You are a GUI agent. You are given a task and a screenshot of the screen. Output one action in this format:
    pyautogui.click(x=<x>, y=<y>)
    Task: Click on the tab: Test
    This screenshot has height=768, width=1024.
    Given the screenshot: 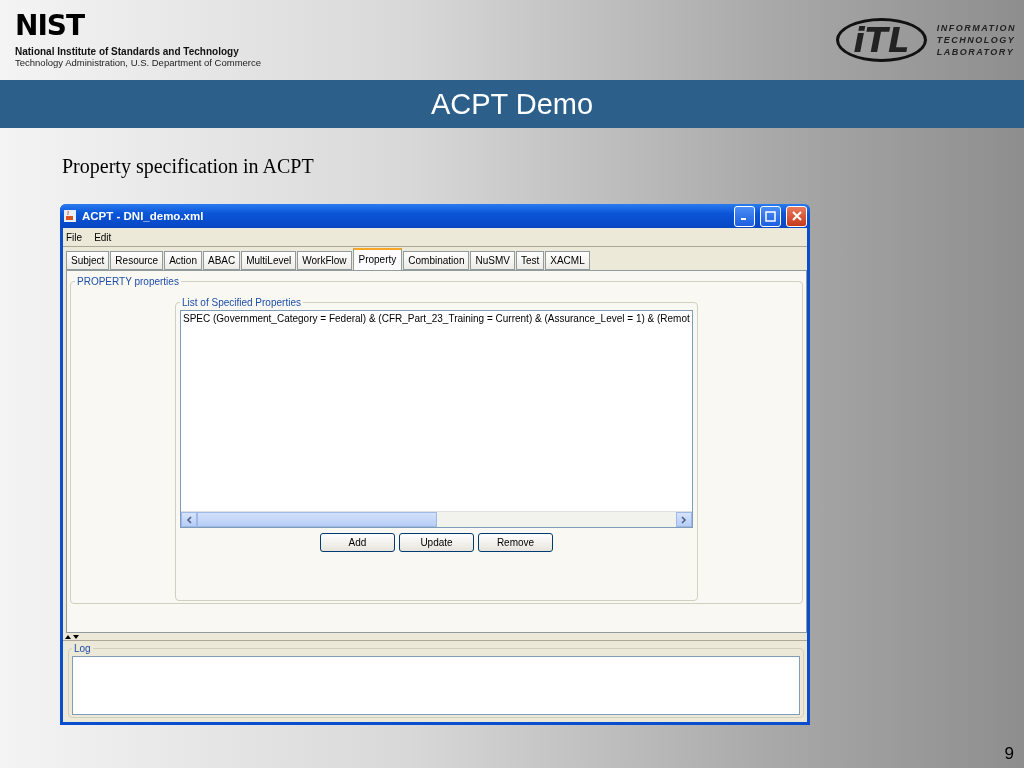 What is the action you would take?
    pyautogui.click(x=530, y=260)
    